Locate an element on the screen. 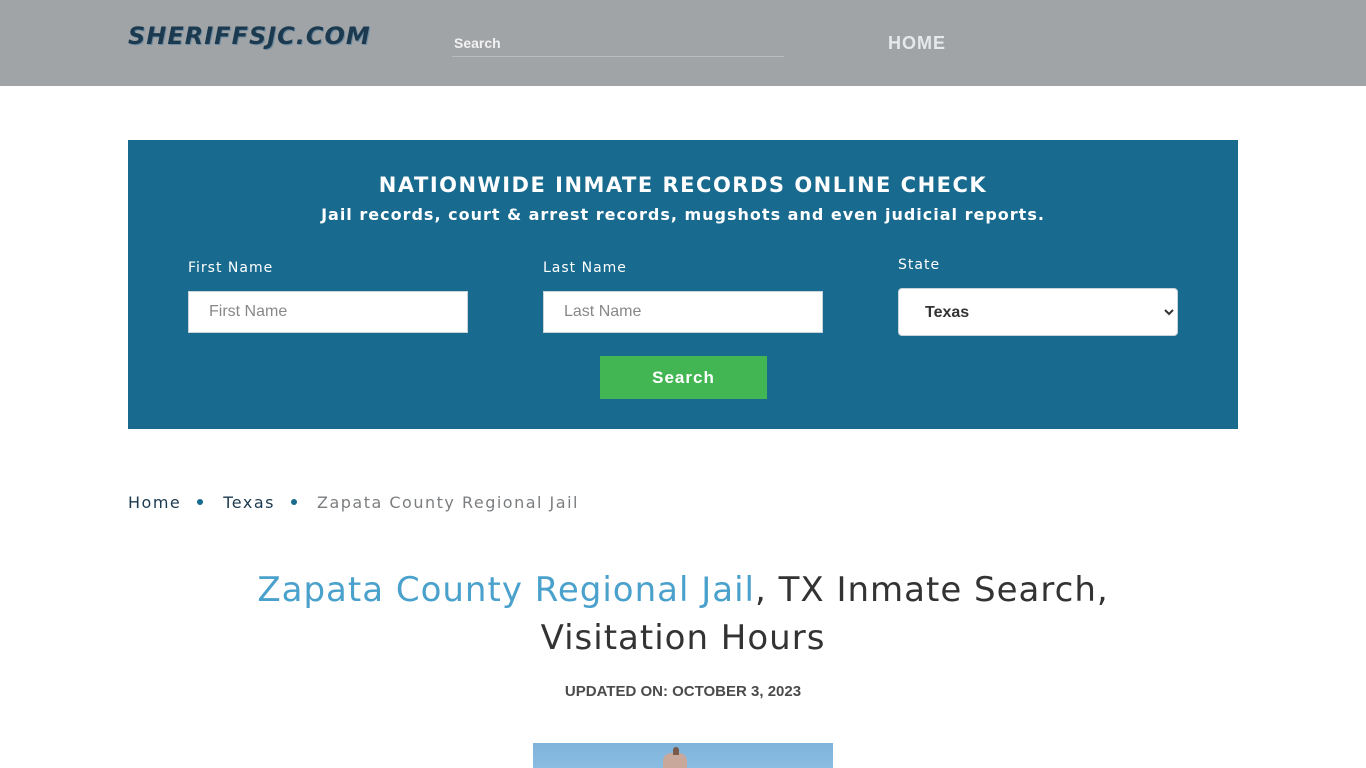 Image resolution: width=1366 pixels, height=768 pixels. jail-building-image is located at coordinates (683, 755).